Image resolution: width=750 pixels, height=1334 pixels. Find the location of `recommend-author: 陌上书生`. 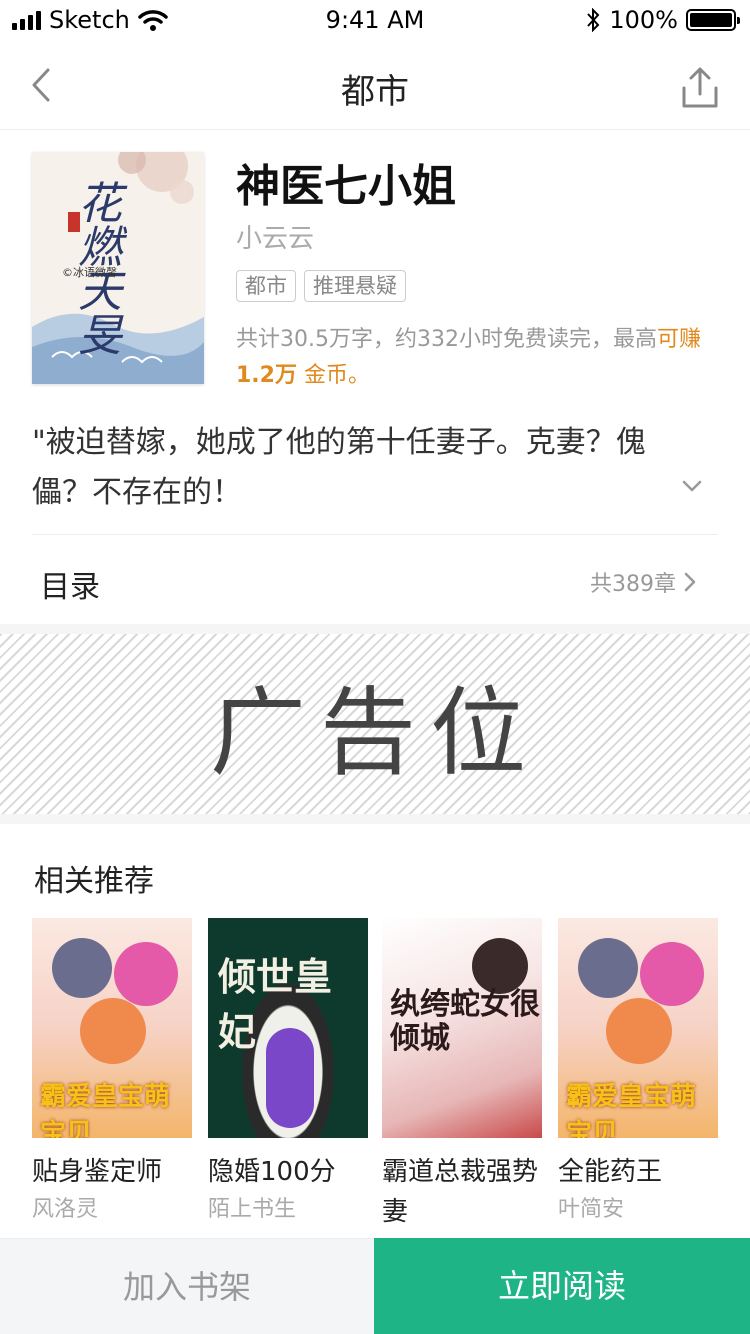

recommend-author: 陌上书生 is located at coordinates (252, 1209).